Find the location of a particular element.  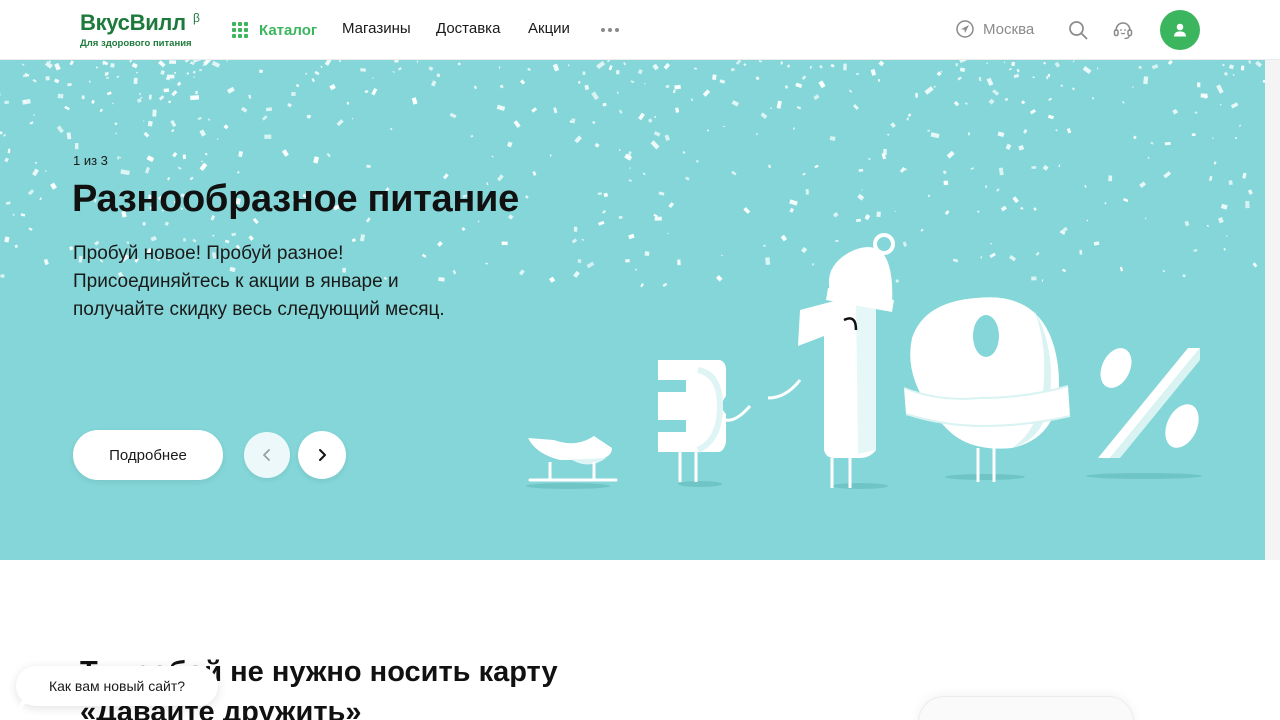

feedback-label: Как вам новый сайт? is located at coordinates (117, 686).